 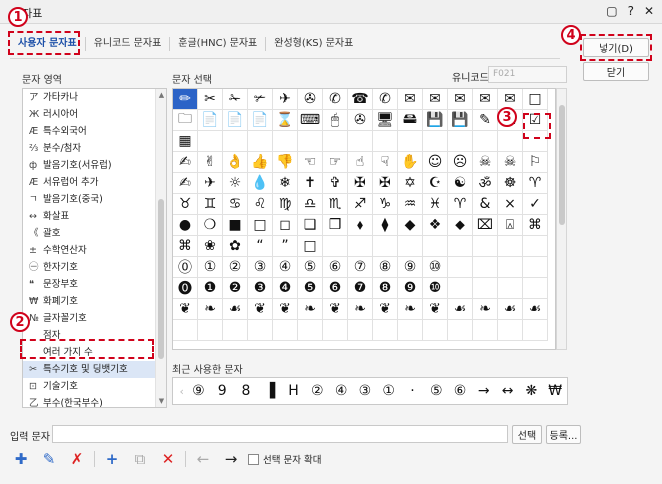 What do you see at coordinates (335, 99) in the screenshot?
I see `symbol-cell: ✆` at bounding box center [335, 99].